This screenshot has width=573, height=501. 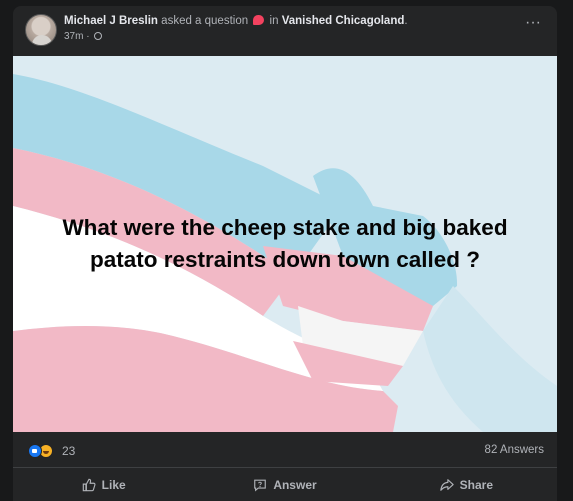 I want to click on share-button: Share, so click(x=466, y=485).